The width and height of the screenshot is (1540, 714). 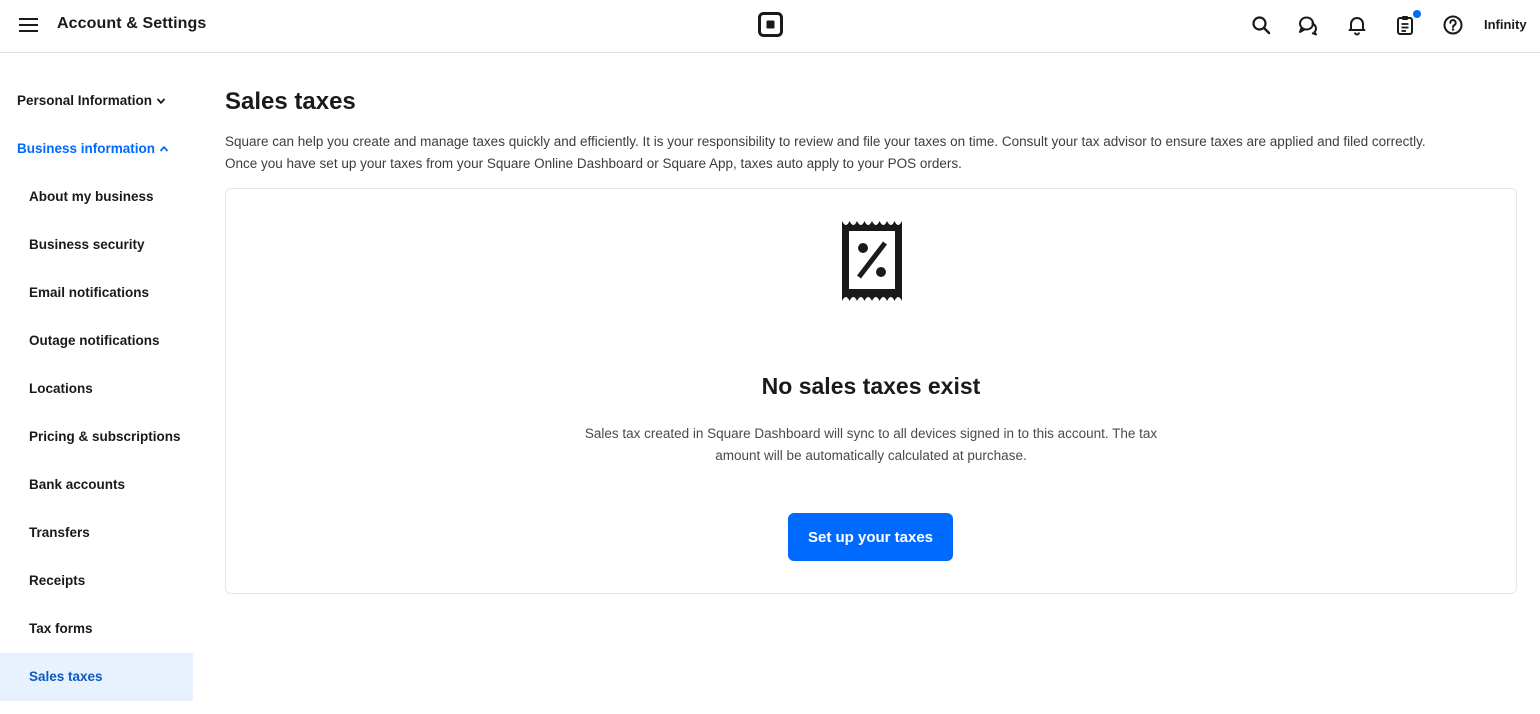 What do you see at coordinates (1357, 25) in the screenshot?
I see `bell-icon` at bounding box center [1357, 25].